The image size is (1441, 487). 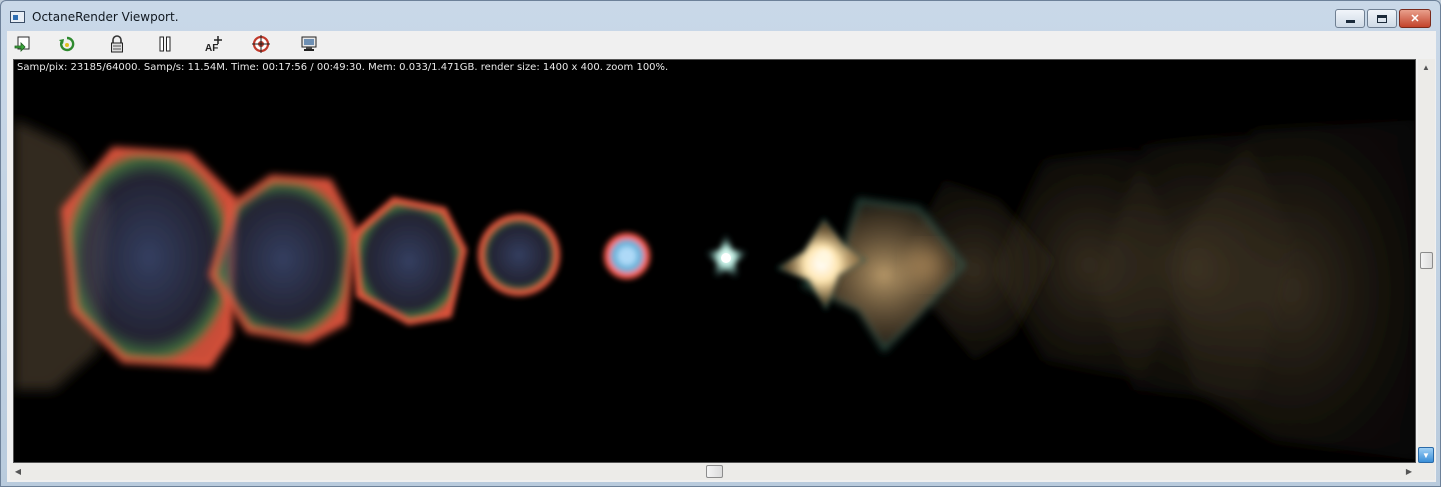 I want to click on scroll-right-arrow: ▶, so click(x=1409, y=471).